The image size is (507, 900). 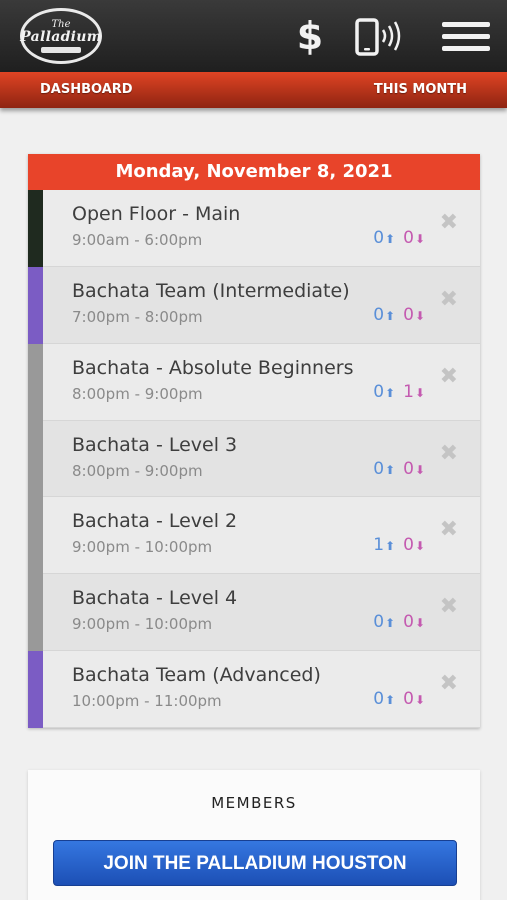 What do you see at coordinates (254, 803) in the screenshot?
I see `members-label: MEMBERS` at bounding box center [254, 803].